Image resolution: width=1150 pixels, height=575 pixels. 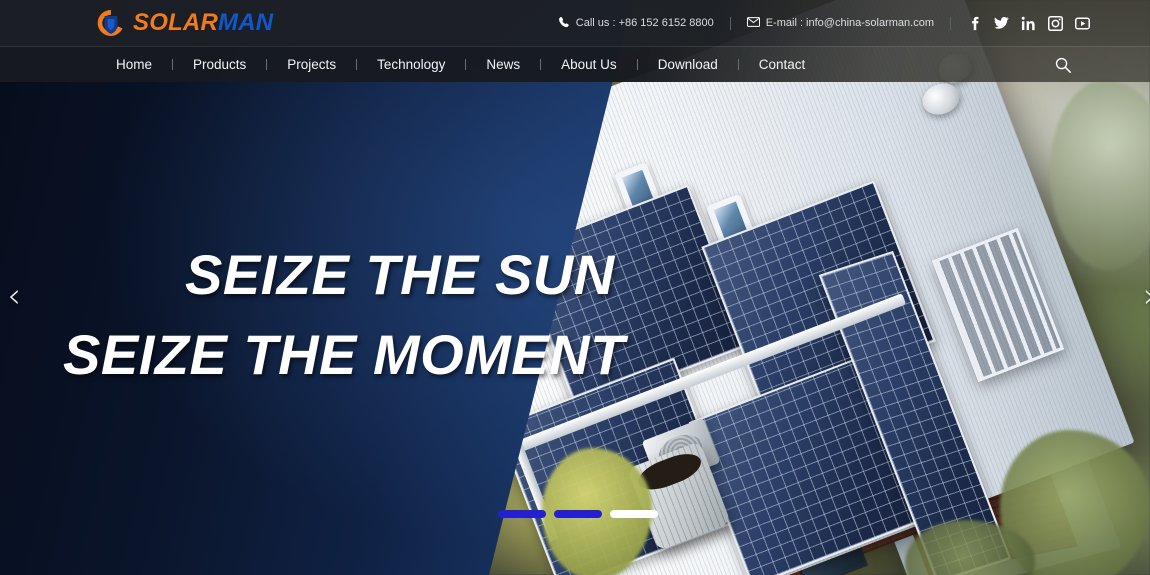 I want to click on email-contact: E-mail : info@china-solarman.com, so click(x=840, y=23).